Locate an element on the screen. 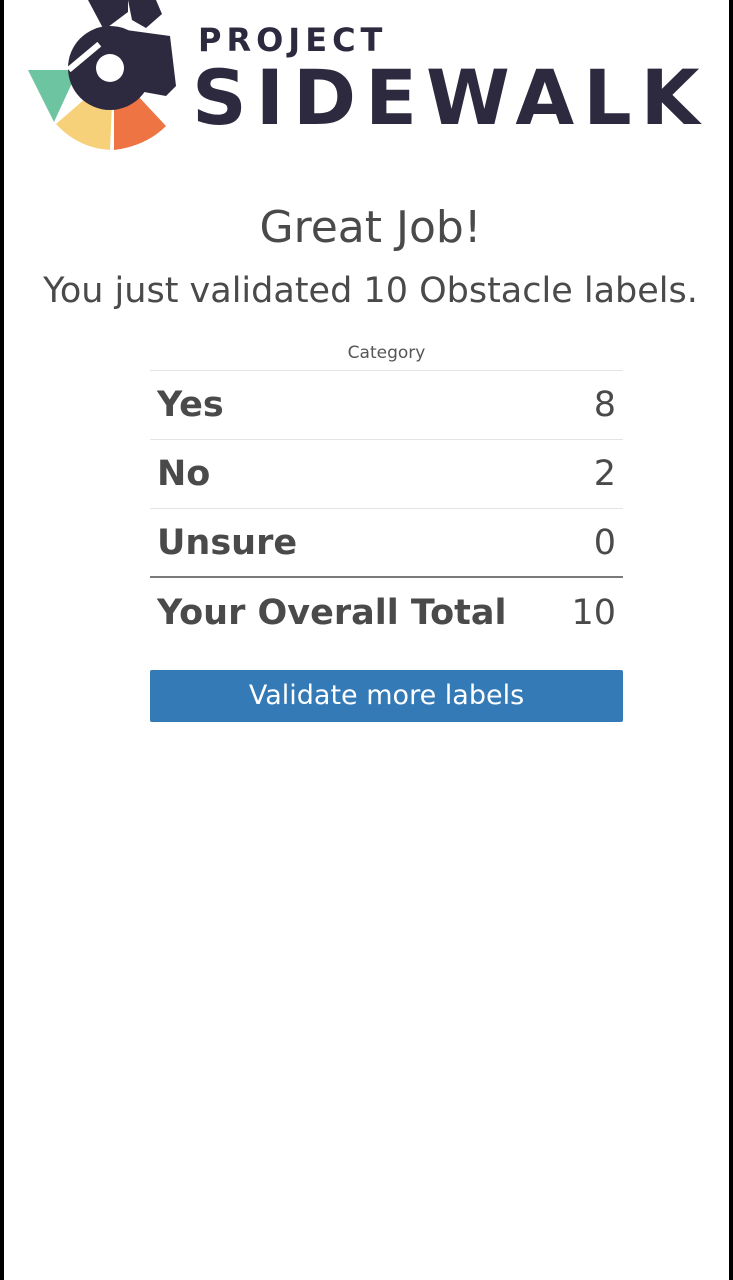 This screenshot has width=733, height=1280. page-title: Great Job! is located at coordinates (370, 227).